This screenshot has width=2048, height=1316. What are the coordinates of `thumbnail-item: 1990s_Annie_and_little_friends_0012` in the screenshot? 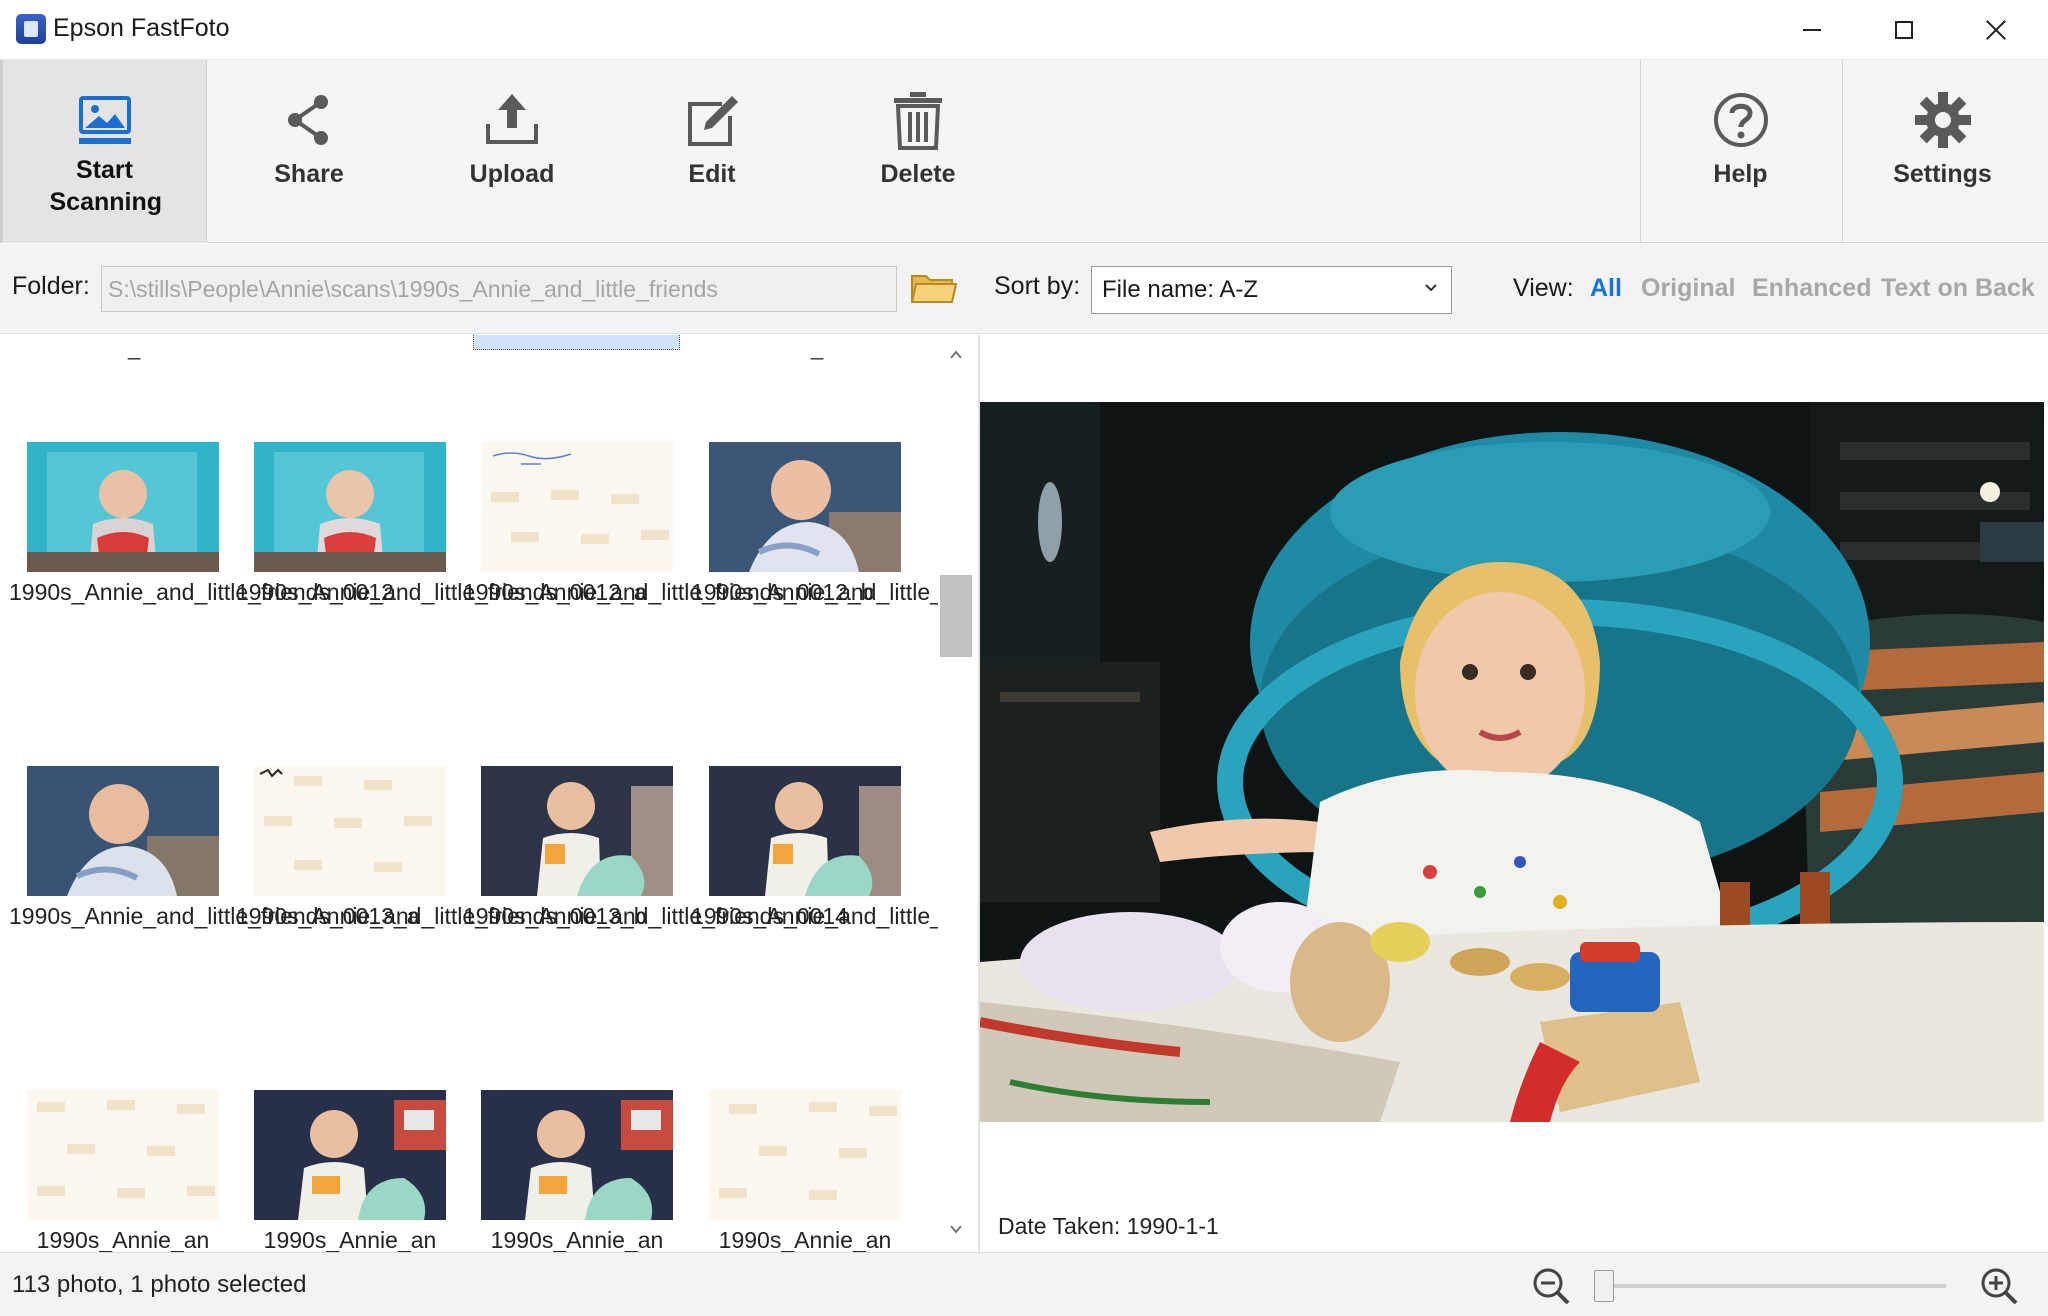 It's located at (201, 525).